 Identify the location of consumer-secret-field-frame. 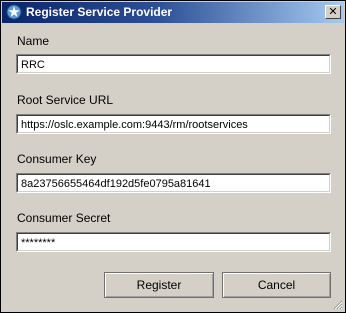
(173, 242).